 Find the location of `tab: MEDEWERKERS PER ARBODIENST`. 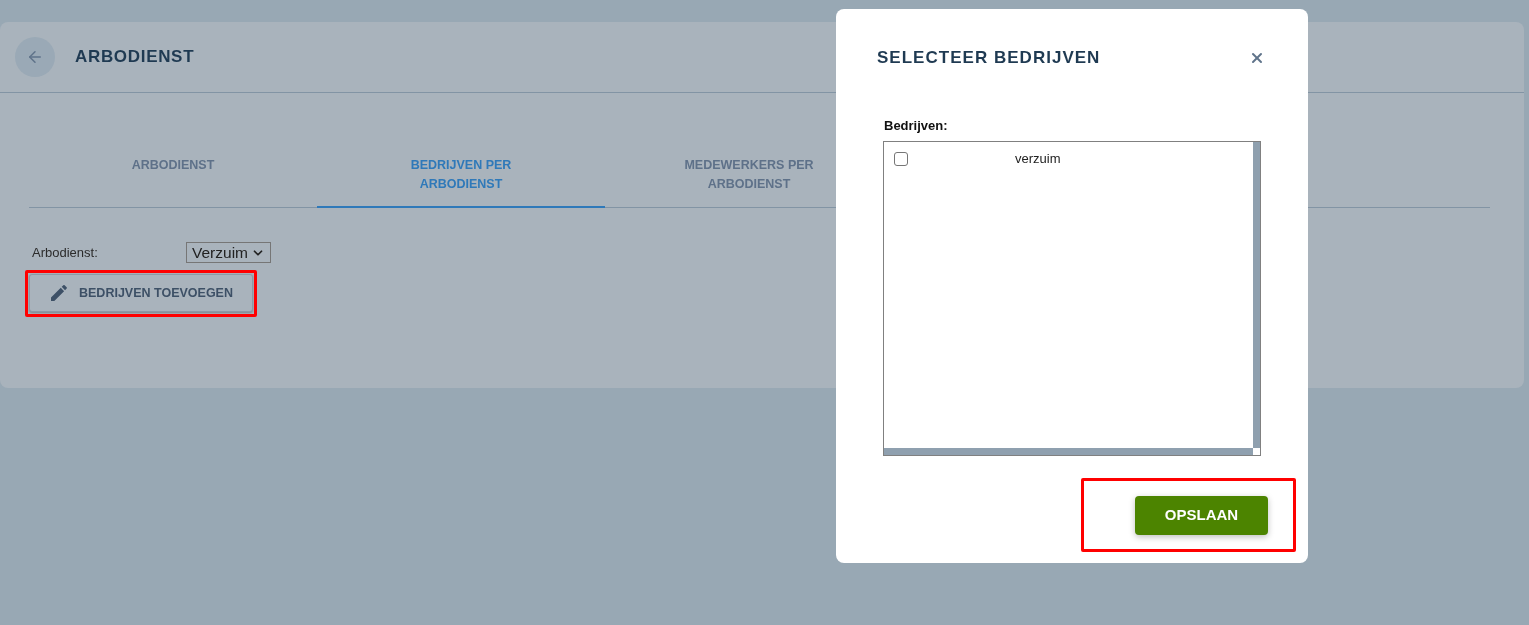

tab: MEDEWERKERS PER ARBODIENST is located at coordinates (749, 179).